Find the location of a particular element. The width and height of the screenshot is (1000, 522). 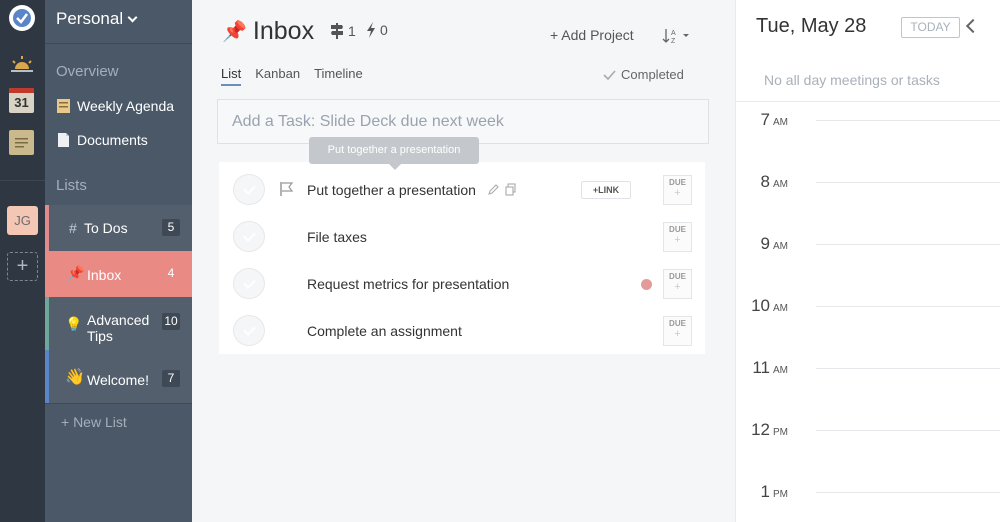

notes-icon is located at coordinates (21, 142).